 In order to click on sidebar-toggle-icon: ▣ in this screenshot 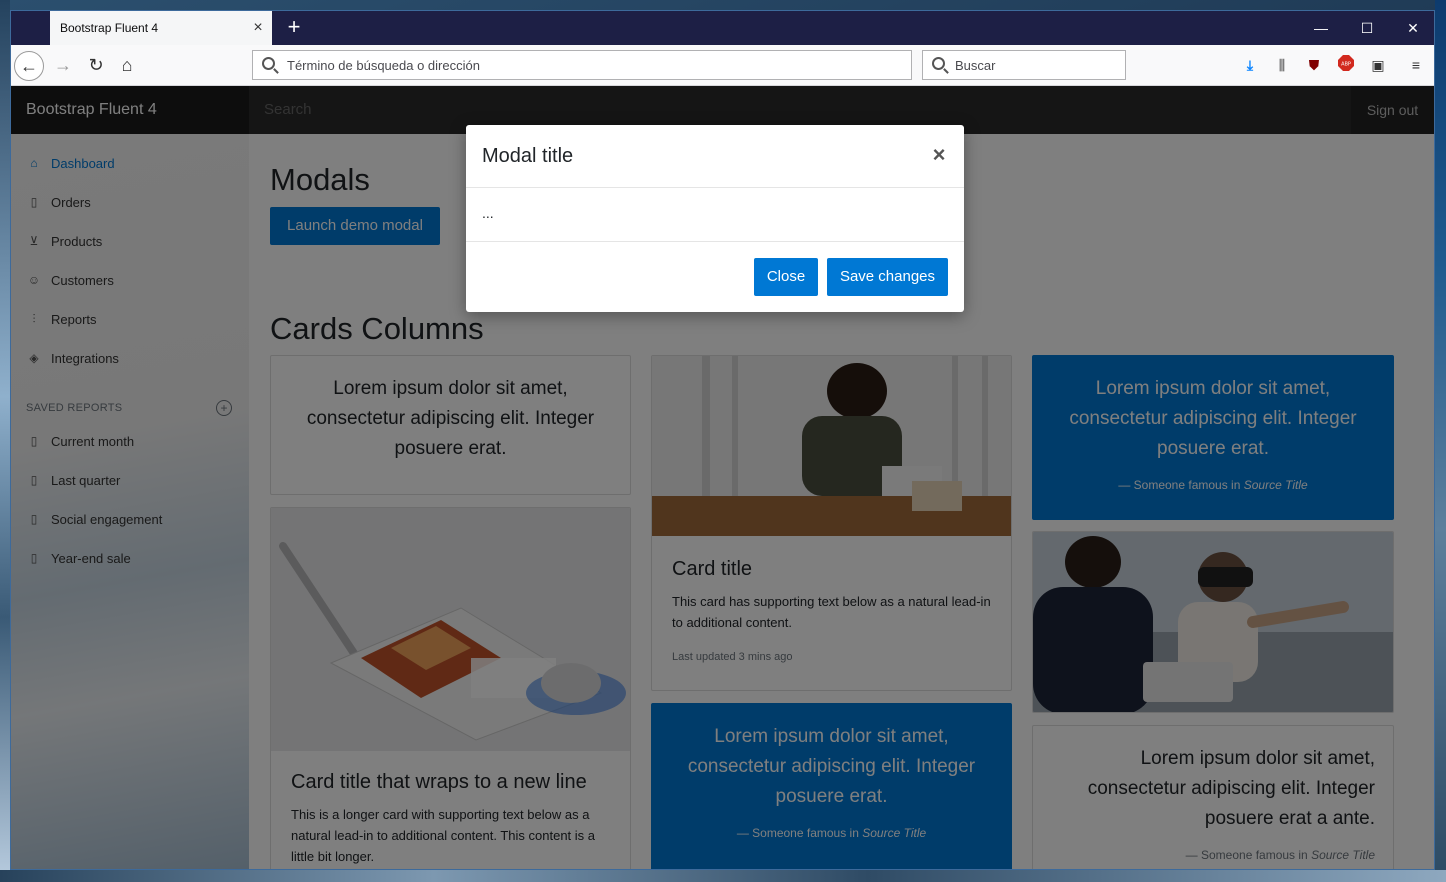, I will do `click(1378, 65)`.